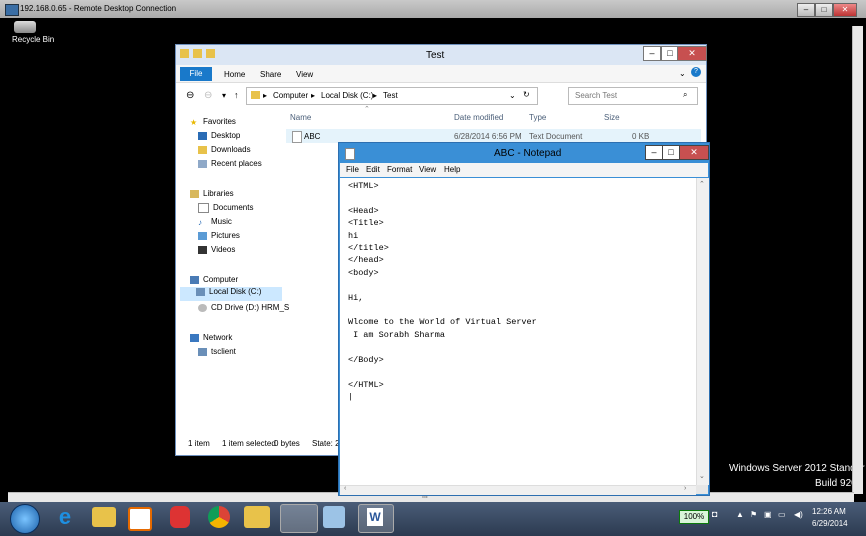 This screenshot has width=866, height=536. I want to click on menu-file: File, so click(352, 169).